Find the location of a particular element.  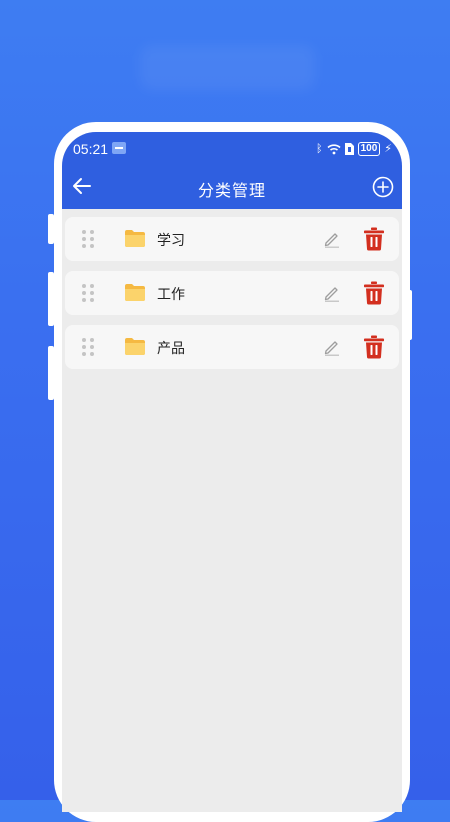

usb-icon is located at coordinates (119, 148).